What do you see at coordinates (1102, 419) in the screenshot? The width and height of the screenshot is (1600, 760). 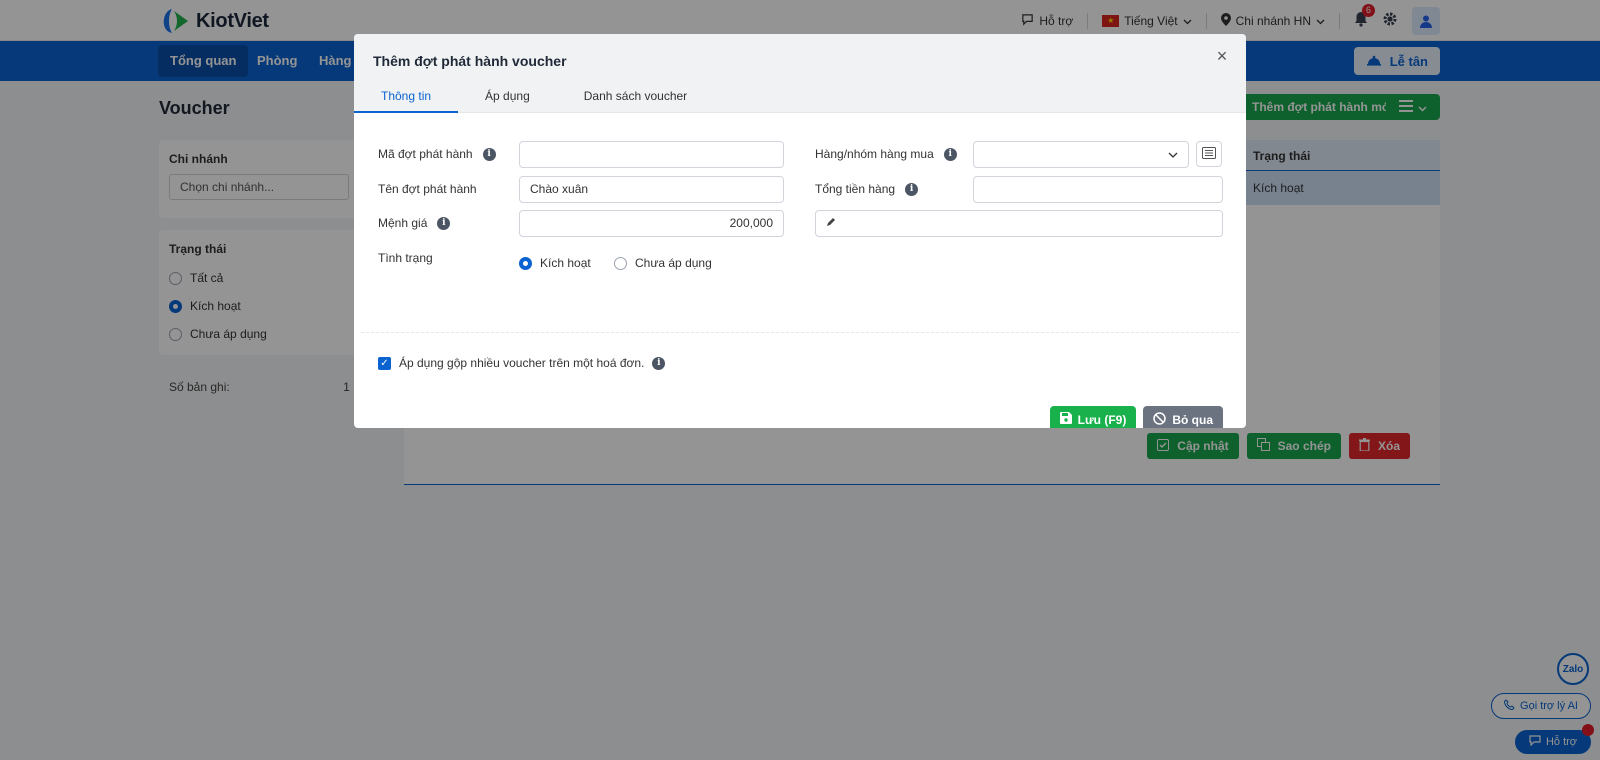 I see `save-label: Lưu (F9)` at bounding box center [1102, 419].